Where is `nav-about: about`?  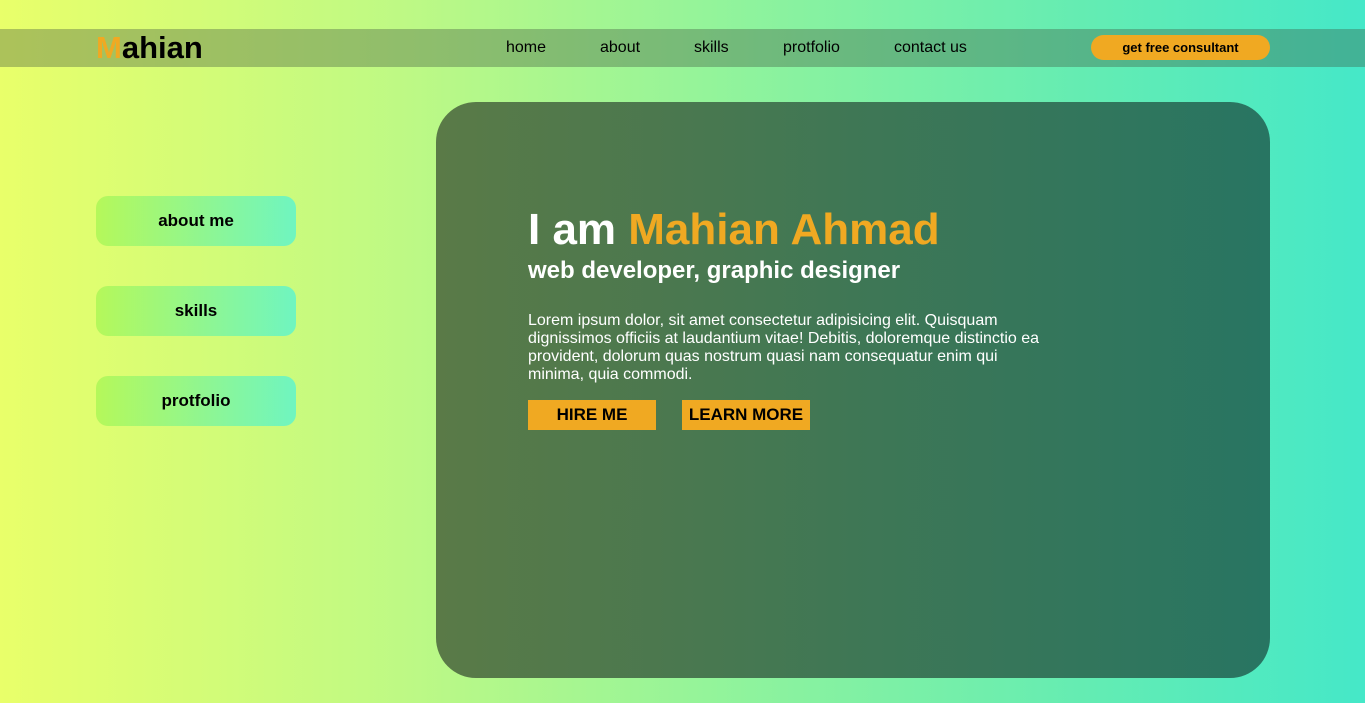 nav-about: about is located at coordinates (620, 48).